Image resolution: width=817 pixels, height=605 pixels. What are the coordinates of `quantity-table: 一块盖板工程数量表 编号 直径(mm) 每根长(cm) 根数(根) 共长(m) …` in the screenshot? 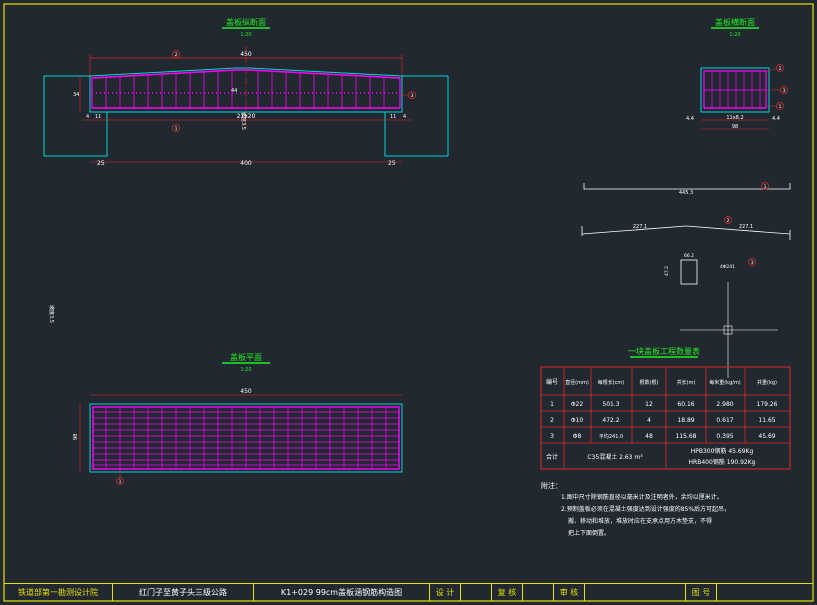 It's located at (665, 408).